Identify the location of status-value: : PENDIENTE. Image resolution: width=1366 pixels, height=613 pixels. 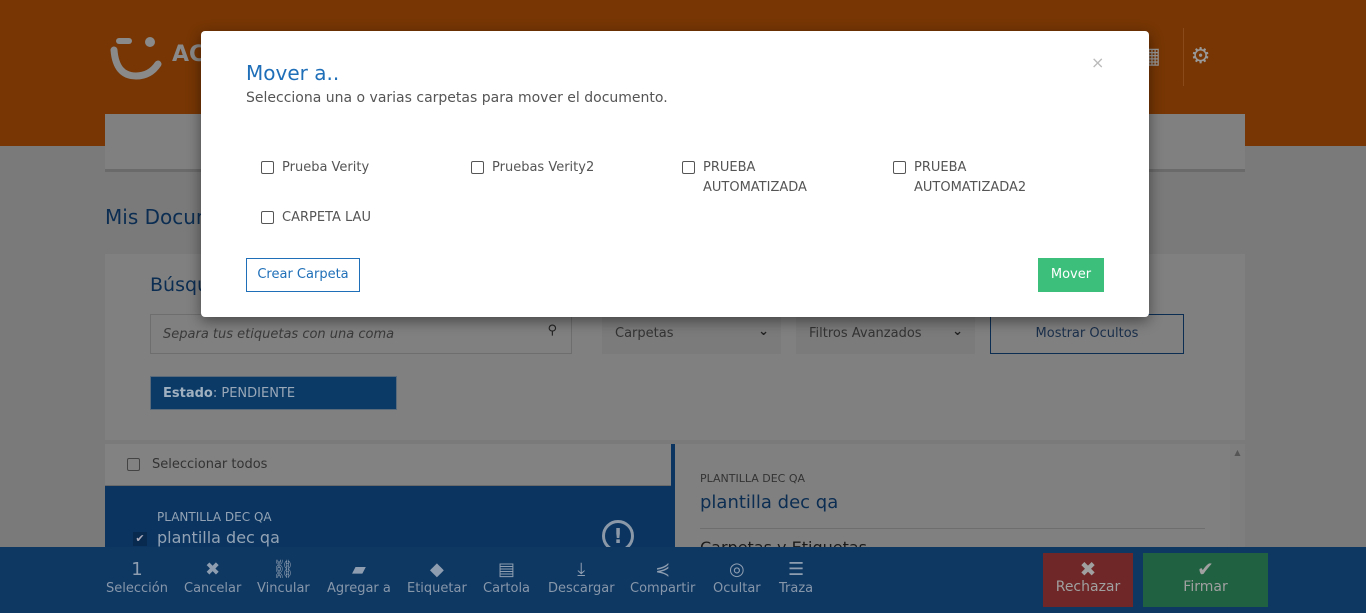
(254, 393).